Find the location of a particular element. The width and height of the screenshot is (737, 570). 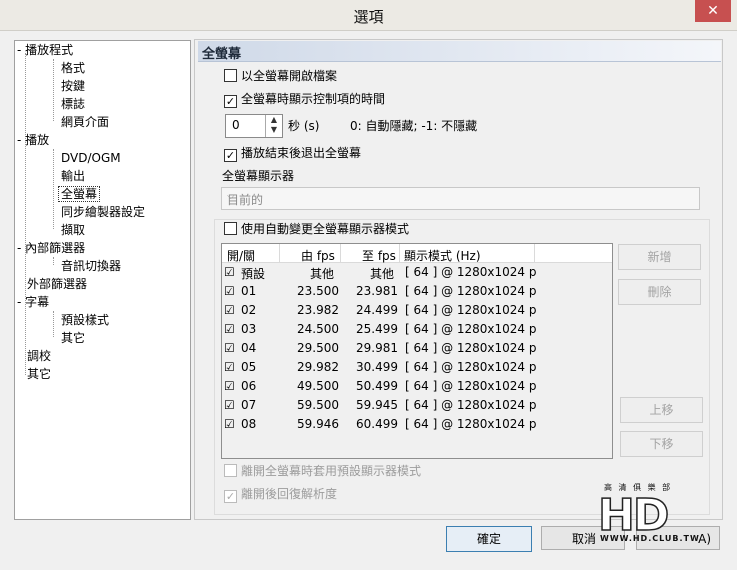

tree-item-format: 格式 is located at coordinates (73, 68).